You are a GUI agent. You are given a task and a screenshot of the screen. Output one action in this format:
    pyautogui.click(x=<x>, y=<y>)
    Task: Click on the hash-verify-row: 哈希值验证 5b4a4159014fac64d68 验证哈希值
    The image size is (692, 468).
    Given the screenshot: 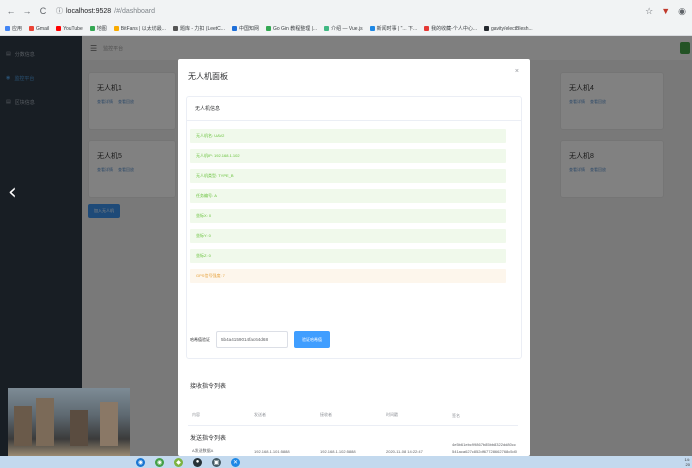 What is the action you would take?
    pyautogui.click(x=260, y=339)
    